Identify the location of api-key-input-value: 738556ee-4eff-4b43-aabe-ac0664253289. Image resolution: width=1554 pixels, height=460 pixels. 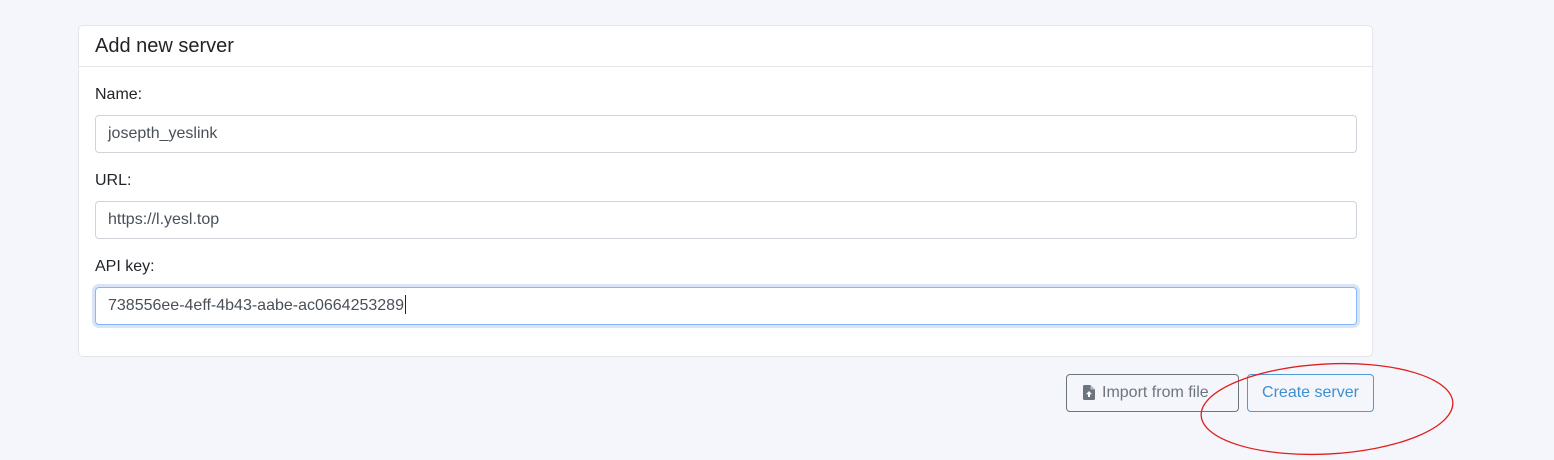
(256, 305).